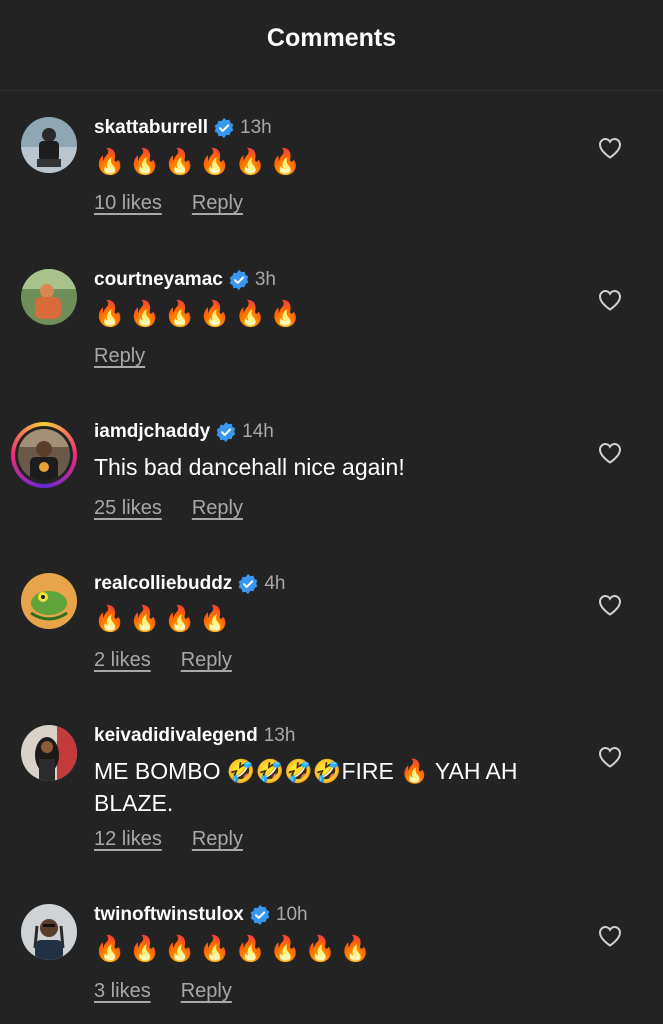  I want to click on likes-count: 3 likes, so click(122, 991).